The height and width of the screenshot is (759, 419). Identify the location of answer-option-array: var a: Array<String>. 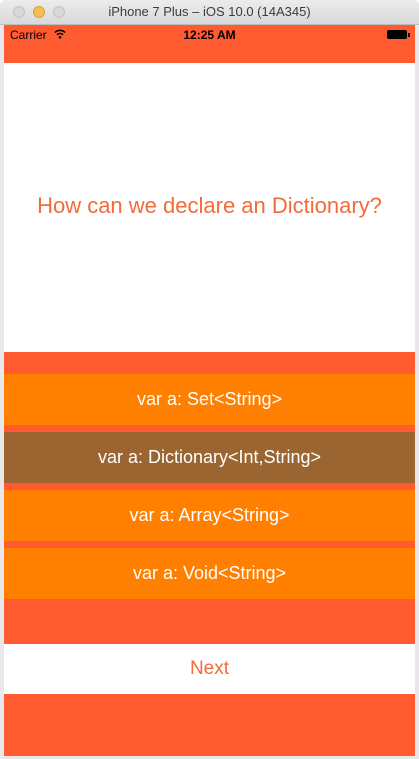
(209, 515).